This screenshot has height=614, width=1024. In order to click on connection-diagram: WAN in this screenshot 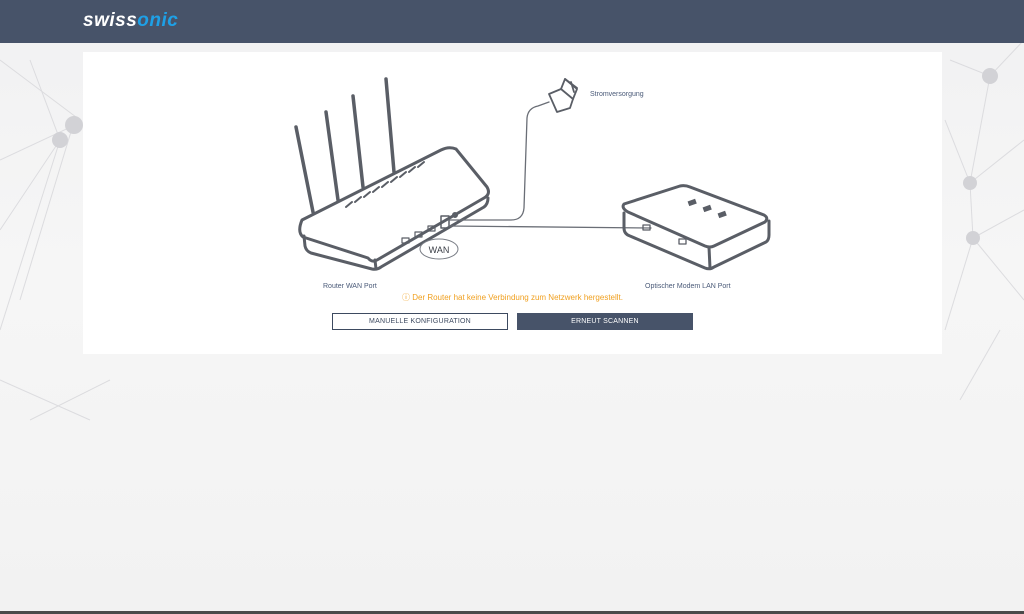, I will do `click(532, 174)`.